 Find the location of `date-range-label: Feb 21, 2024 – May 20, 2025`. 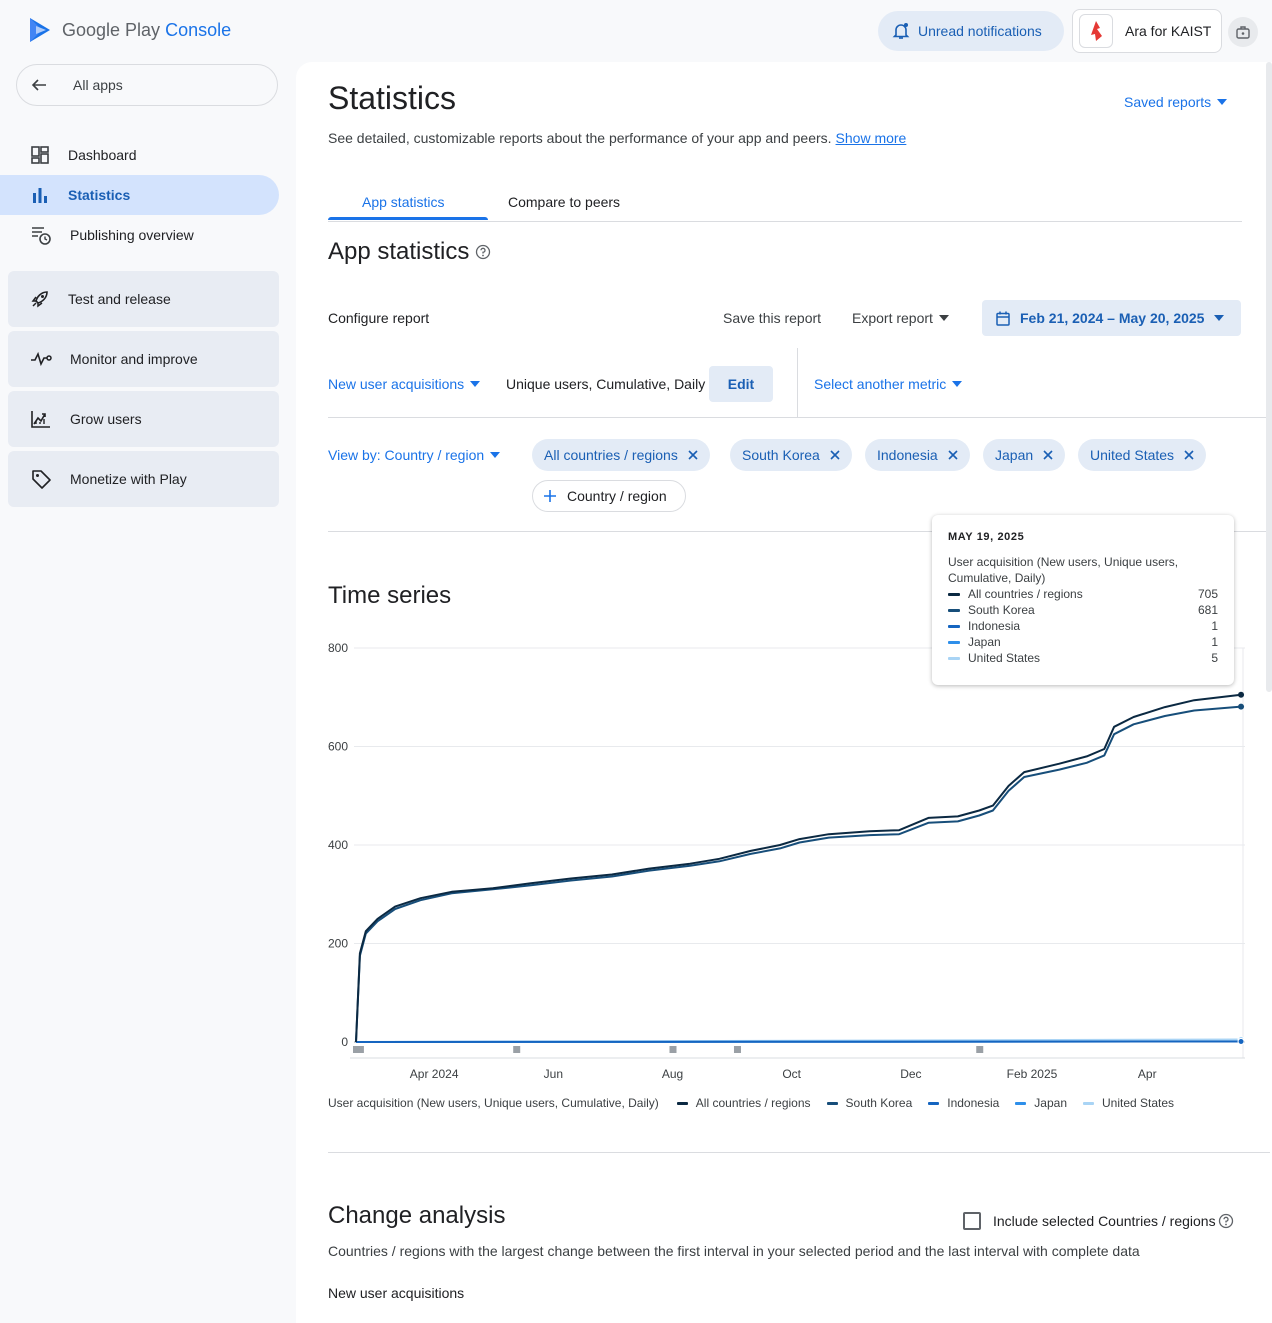

date-range-label: Feb 21, 2024 – May 20, 2025 is located at coordinates (1112, 318).